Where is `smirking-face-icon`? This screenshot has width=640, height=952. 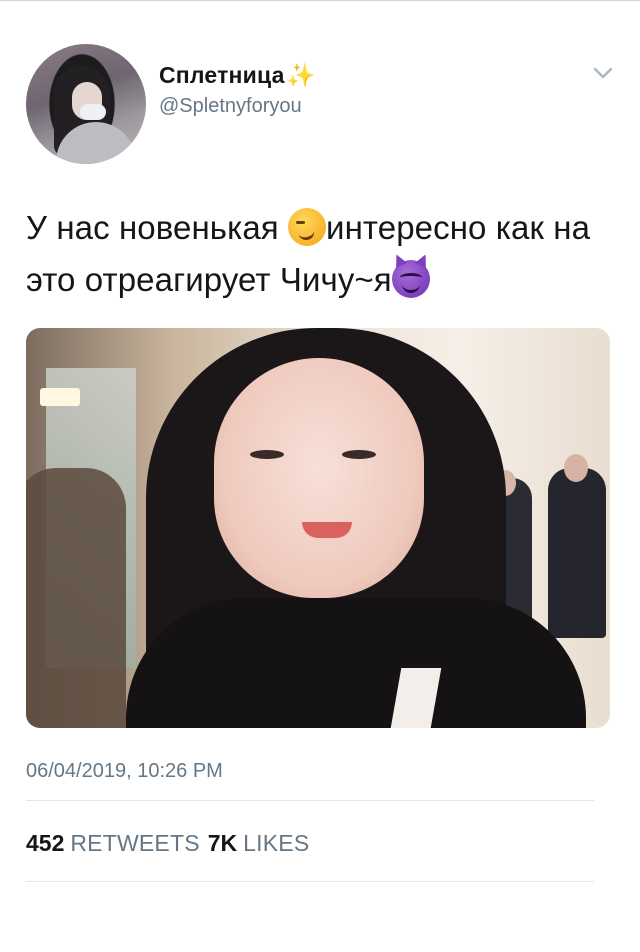
smirking-face-icon is located at coordinates (307, 227).